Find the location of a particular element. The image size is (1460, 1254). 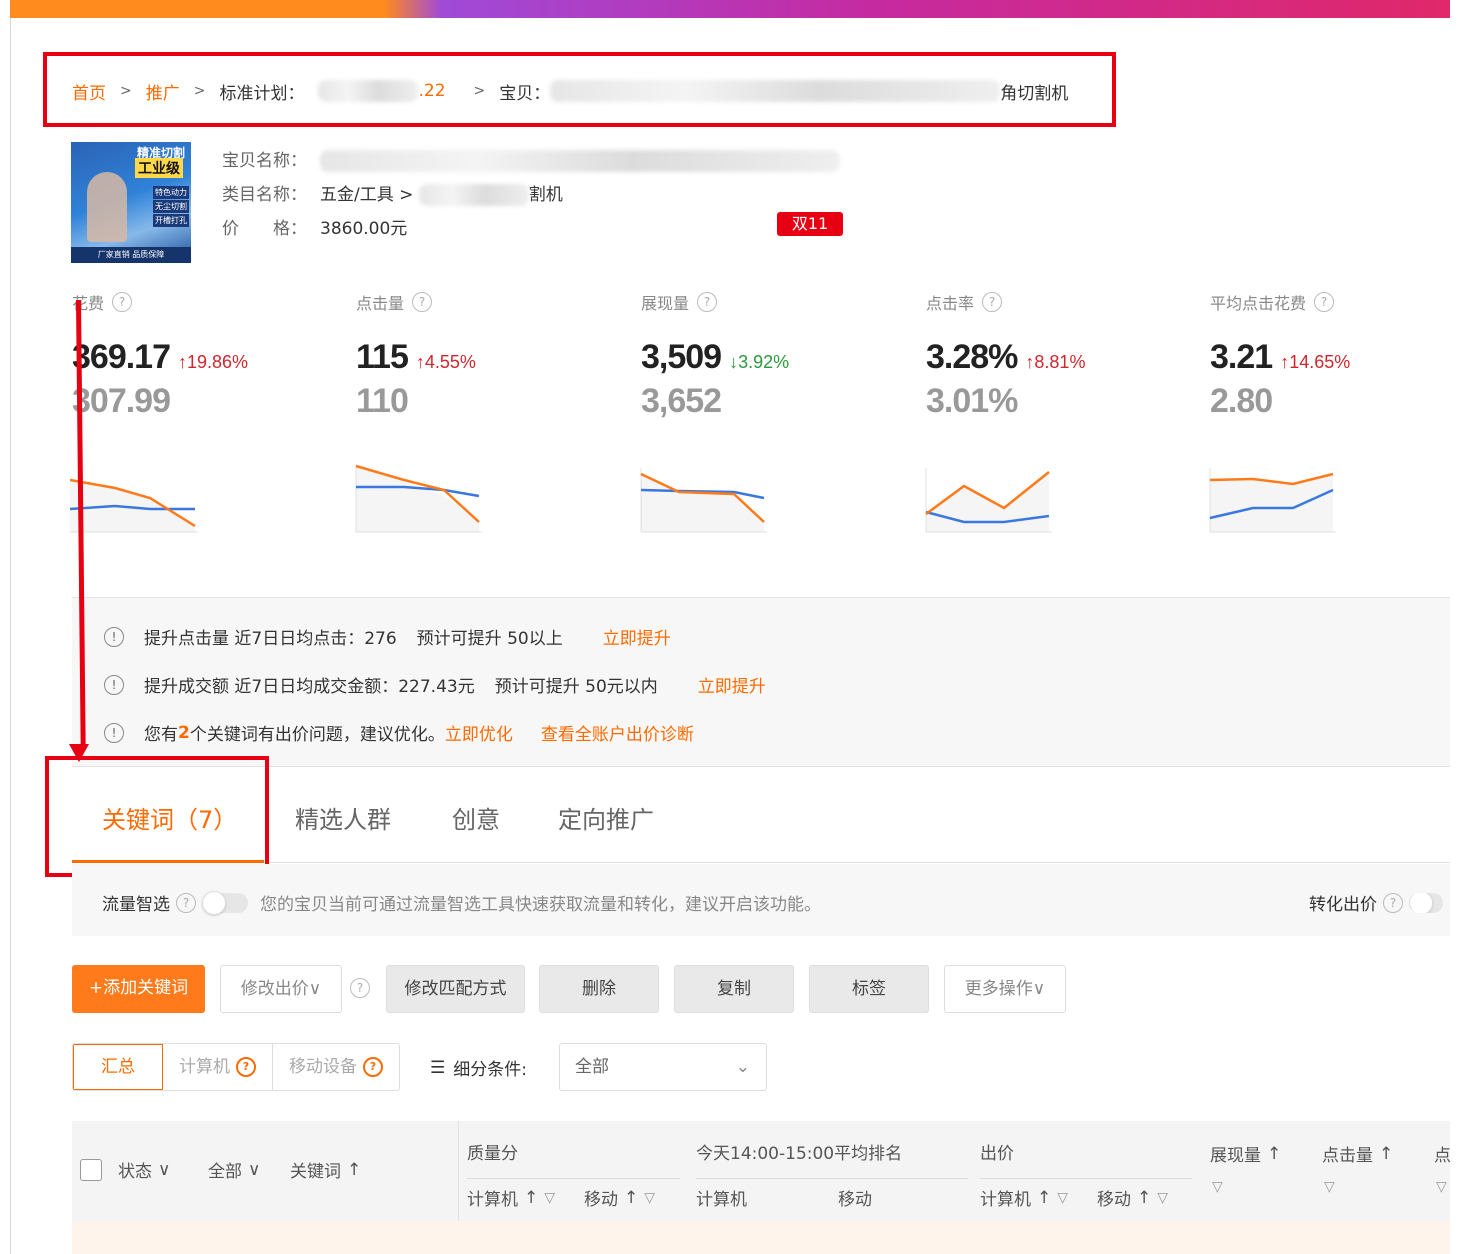

product-image-text-main: 工业级 is located at coordinates (159, 168).